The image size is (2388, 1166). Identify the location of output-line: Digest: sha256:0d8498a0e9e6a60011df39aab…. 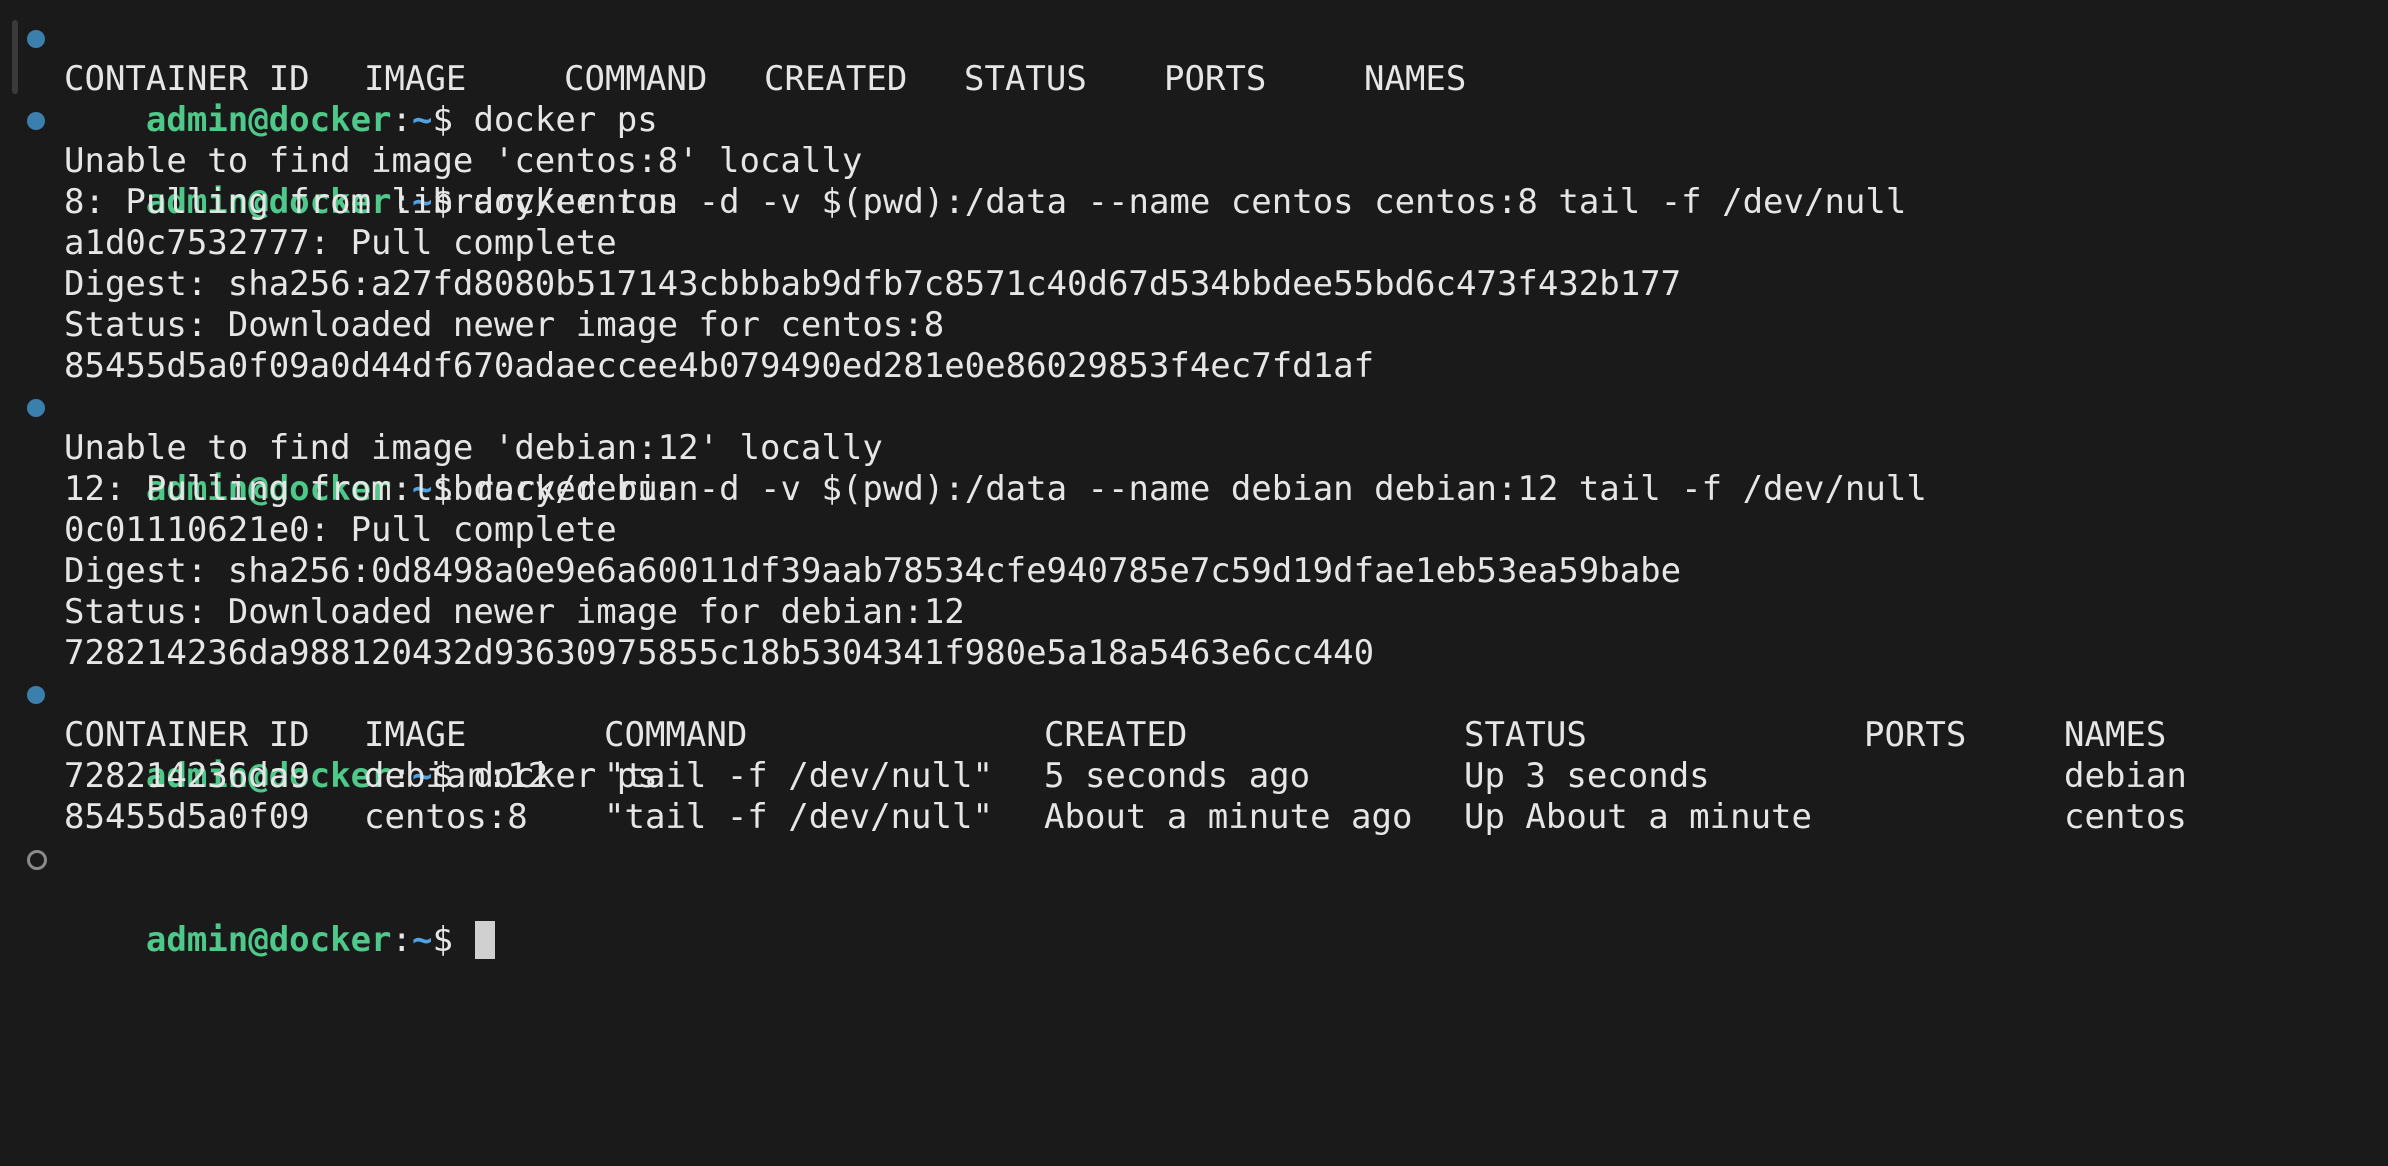
(873, 571).